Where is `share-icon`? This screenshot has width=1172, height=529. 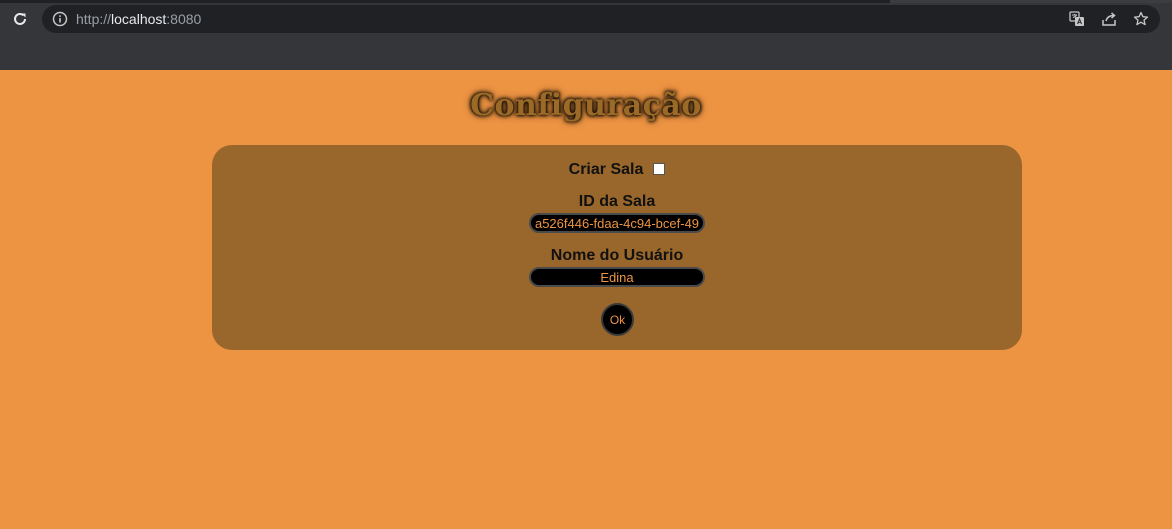 share-icon is located at coordinates (1109, 19).